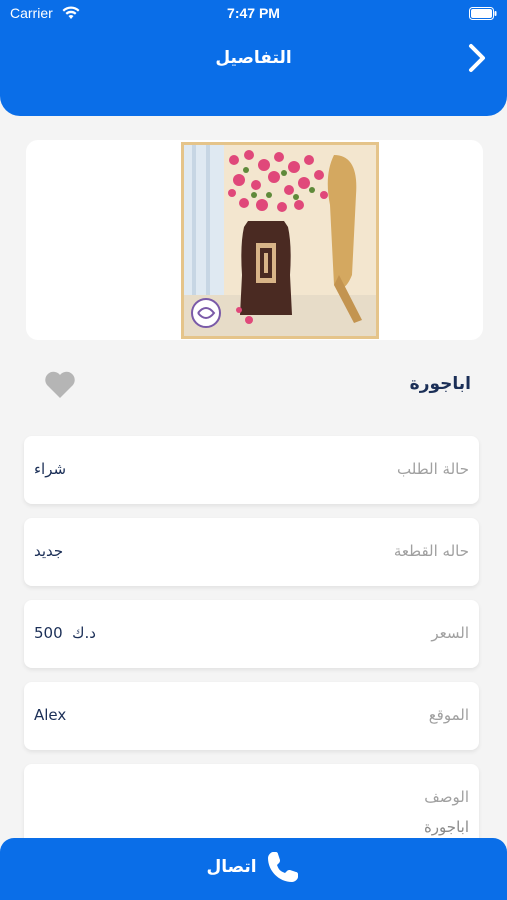  What do you see at coordinates (65, 633) in the screenshot?
I see `detail-value: 500 د.ك` at bounding box center [65, 633].